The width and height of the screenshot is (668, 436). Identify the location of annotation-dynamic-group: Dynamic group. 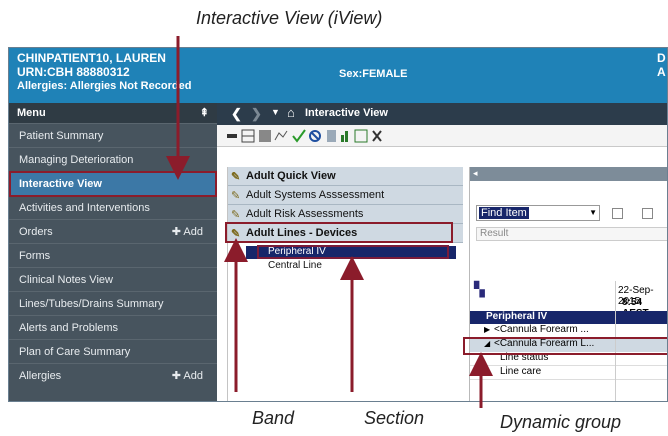
(561, 422).